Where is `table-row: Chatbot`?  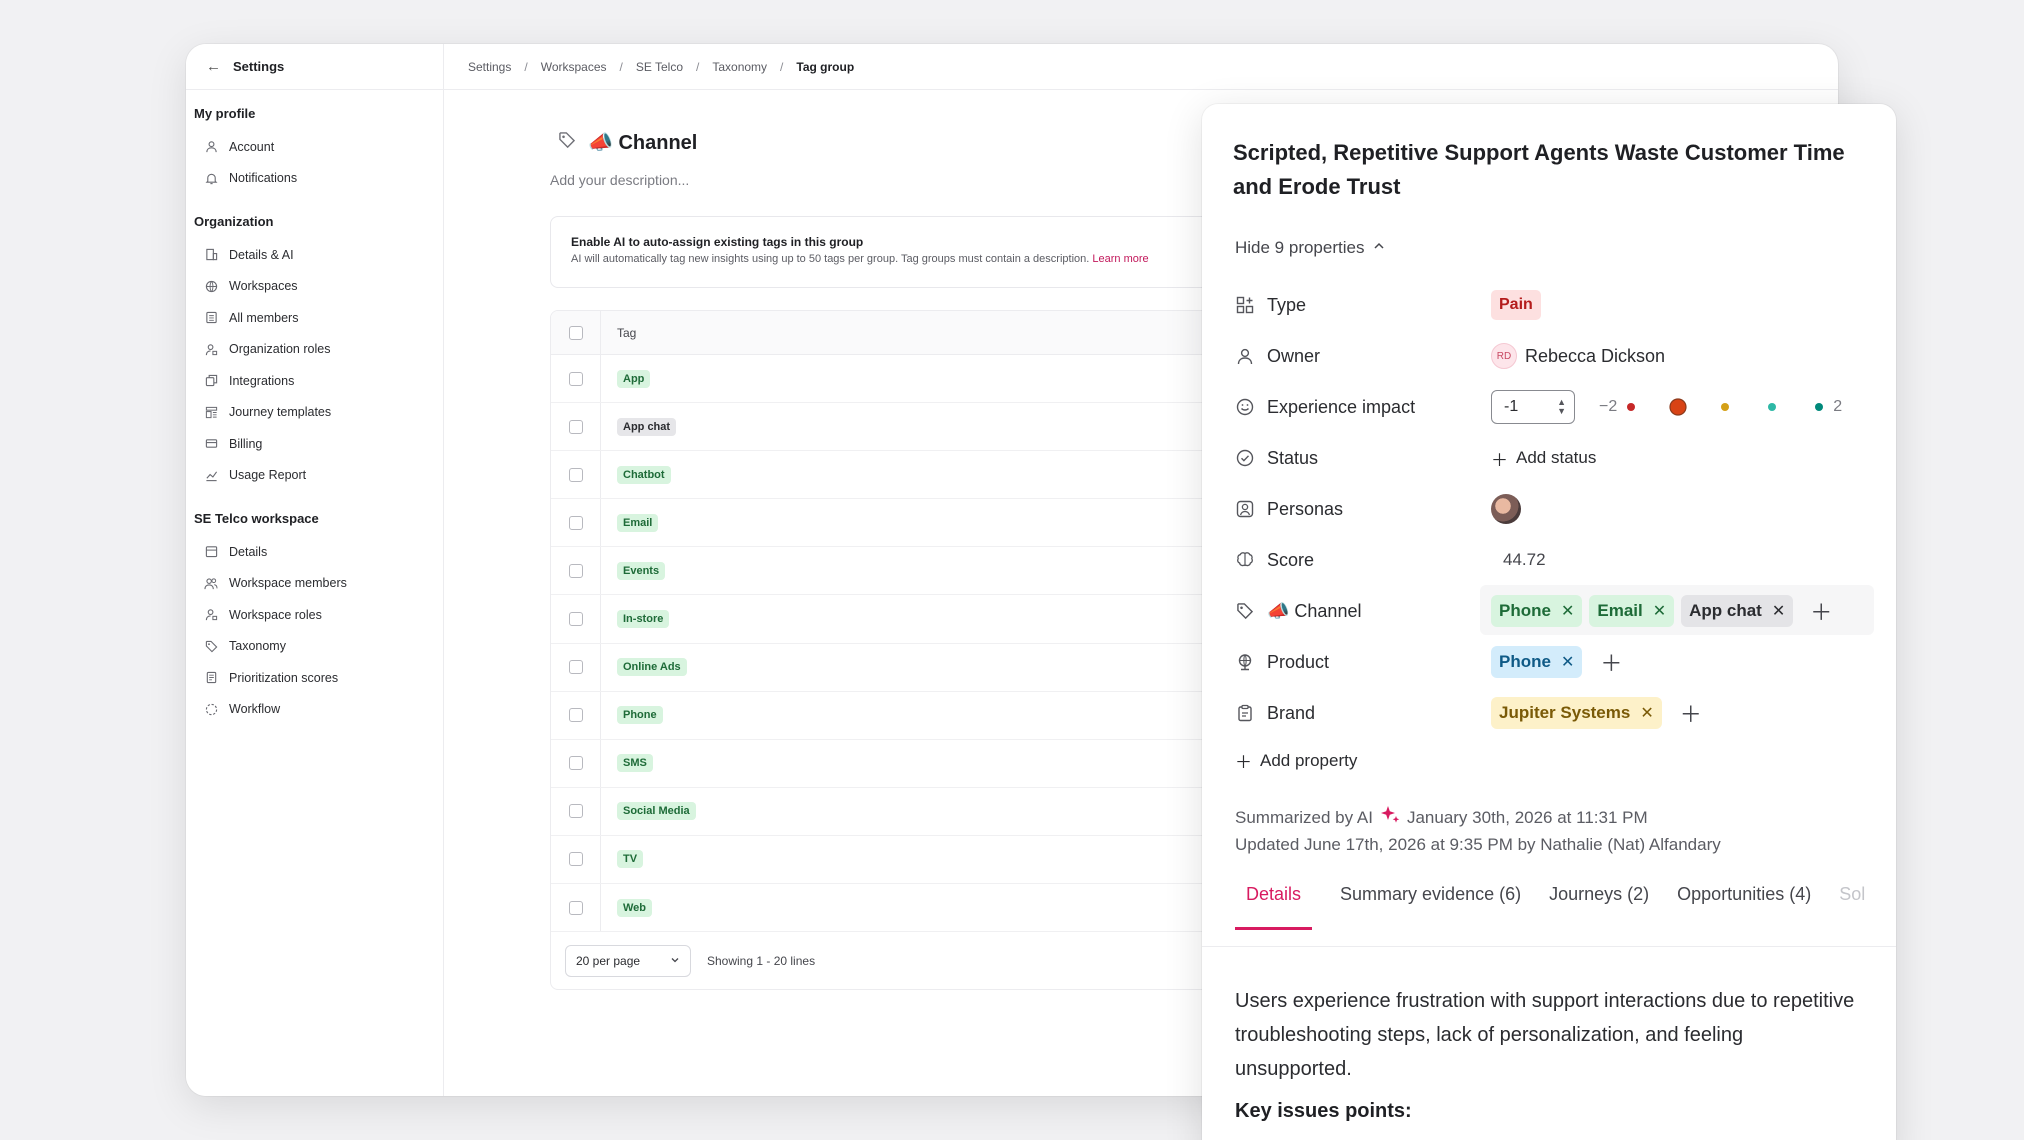 table-row: Chatbot is located at coordinates (910, 475).